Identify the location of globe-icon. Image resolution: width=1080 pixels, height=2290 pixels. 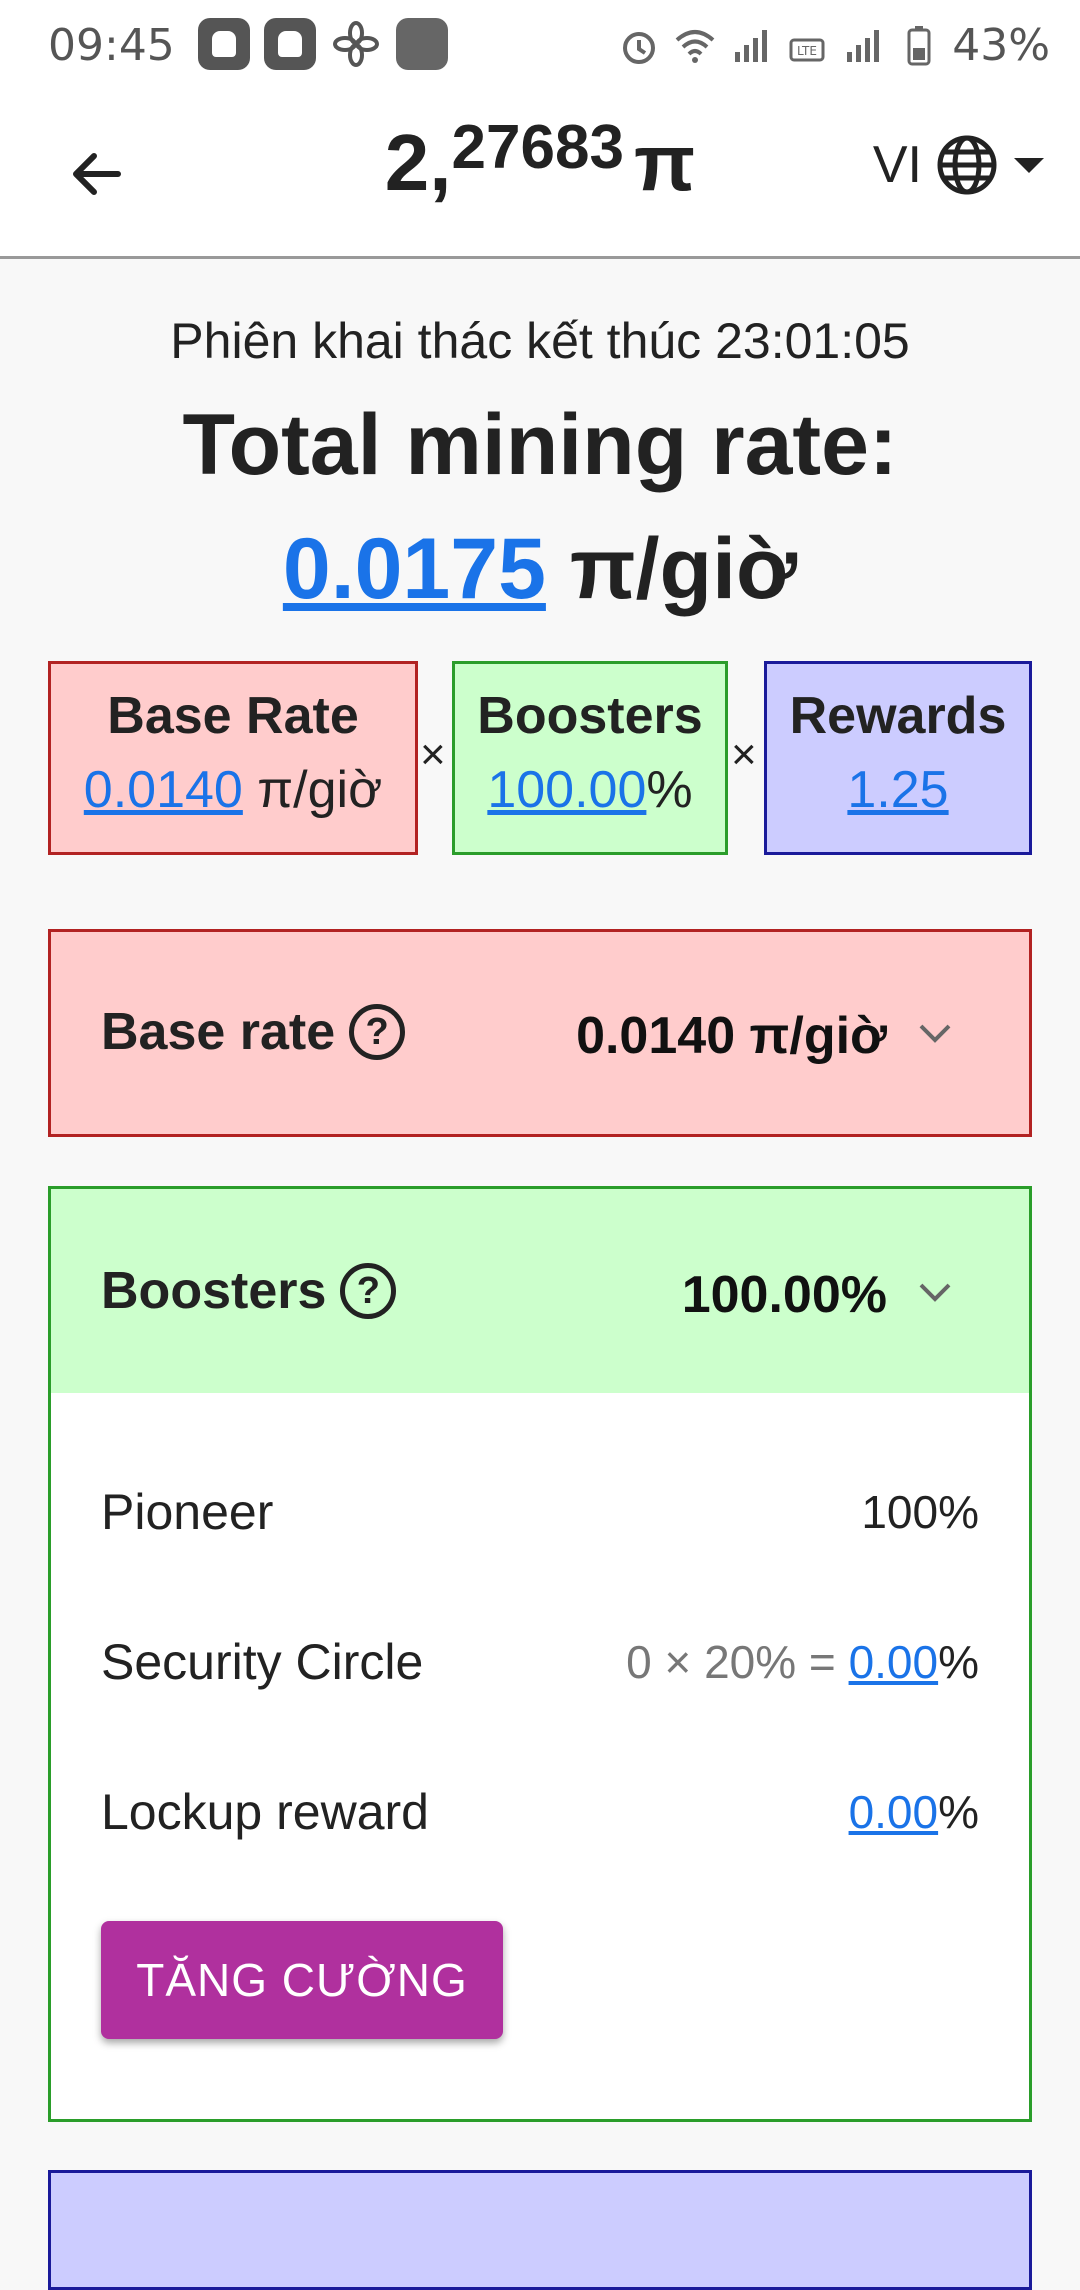
(967, 165).